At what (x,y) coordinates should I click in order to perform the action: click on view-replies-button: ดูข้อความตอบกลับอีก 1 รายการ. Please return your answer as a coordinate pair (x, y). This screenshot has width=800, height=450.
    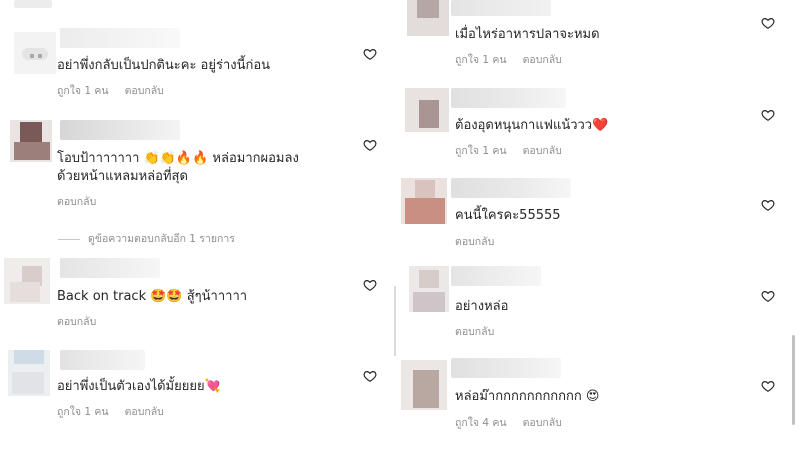
    Looking at the image, I should click on (146, 238).